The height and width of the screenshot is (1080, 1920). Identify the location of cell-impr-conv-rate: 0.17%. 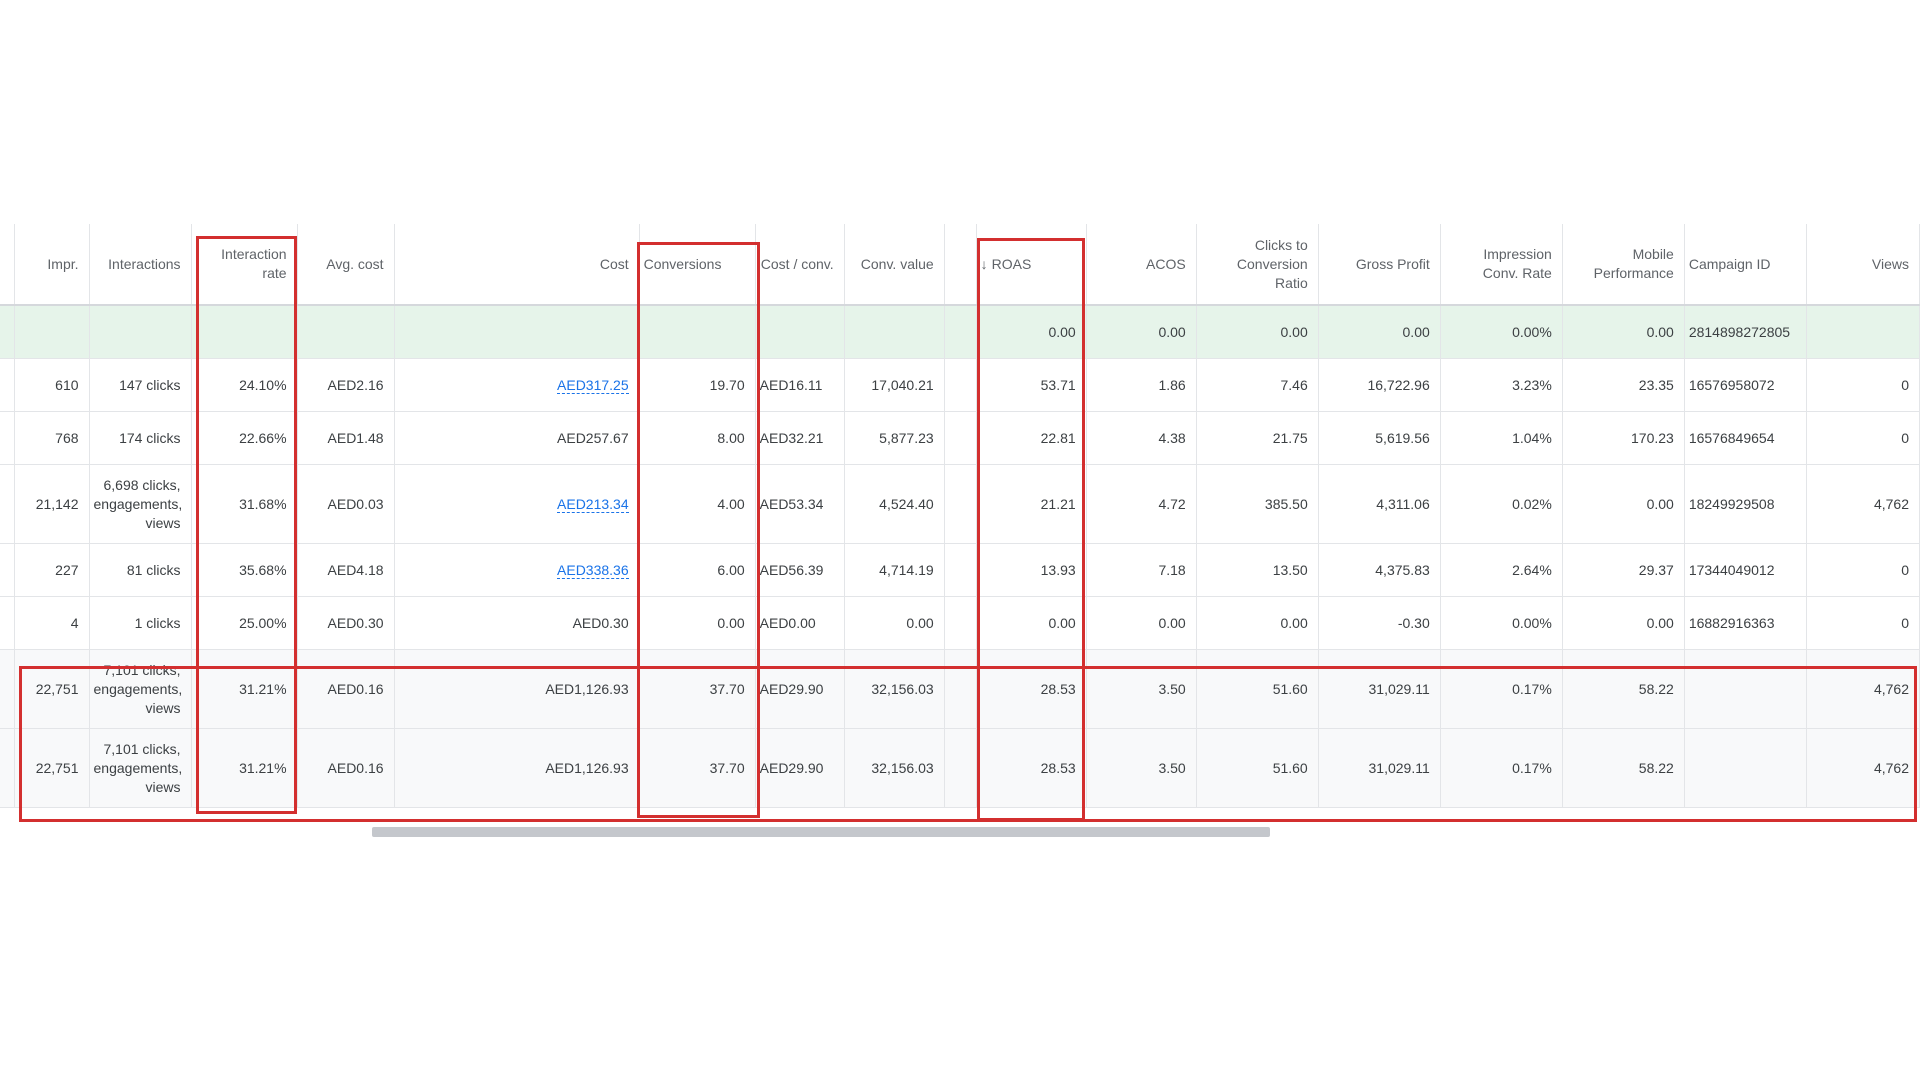
(1501, 689).